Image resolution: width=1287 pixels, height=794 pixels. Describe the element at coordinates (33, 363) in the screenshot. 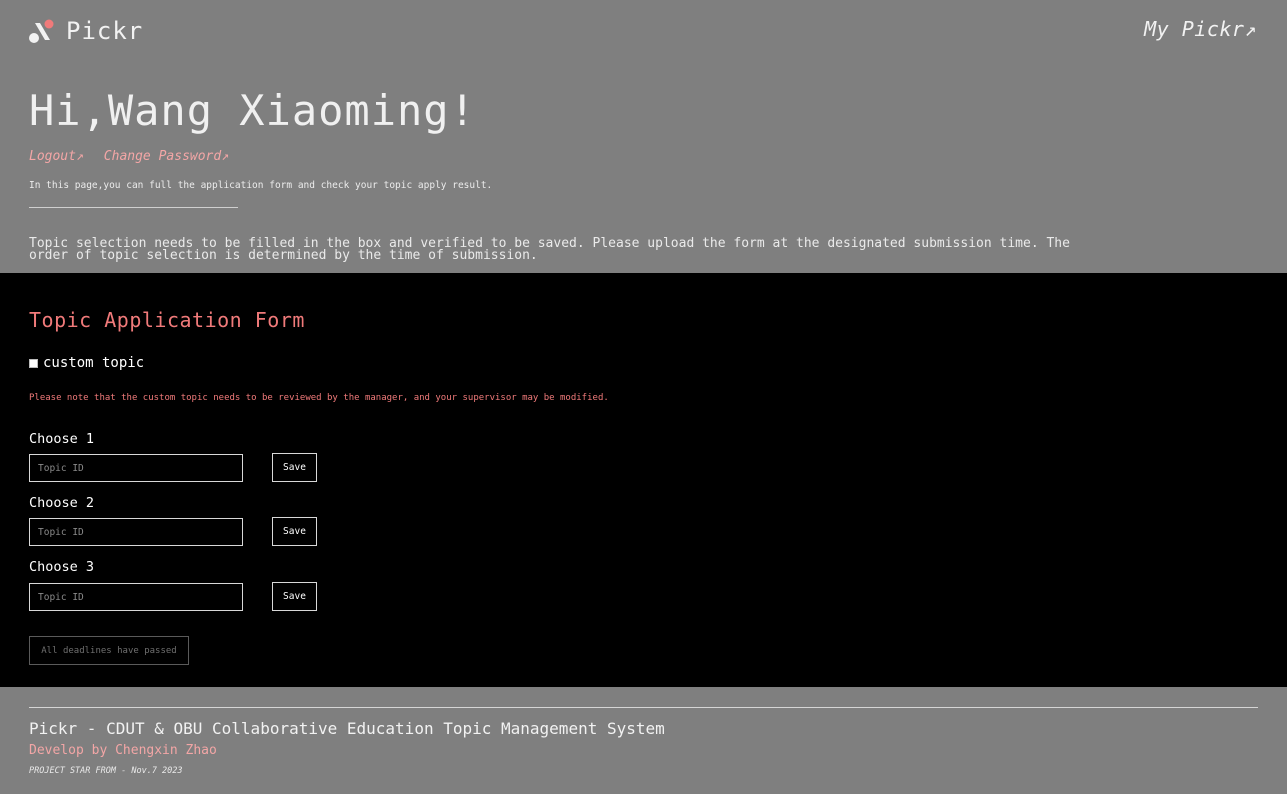

I see `custom-topic-checkbox` at that location.